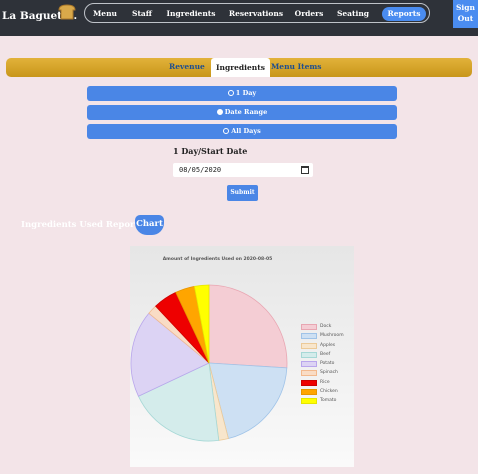 The height and width of the screenshot is (474, 478). Describe the element at coordinates (248, 326) in the screenshot. I see `pie-slice-dock` at that location.